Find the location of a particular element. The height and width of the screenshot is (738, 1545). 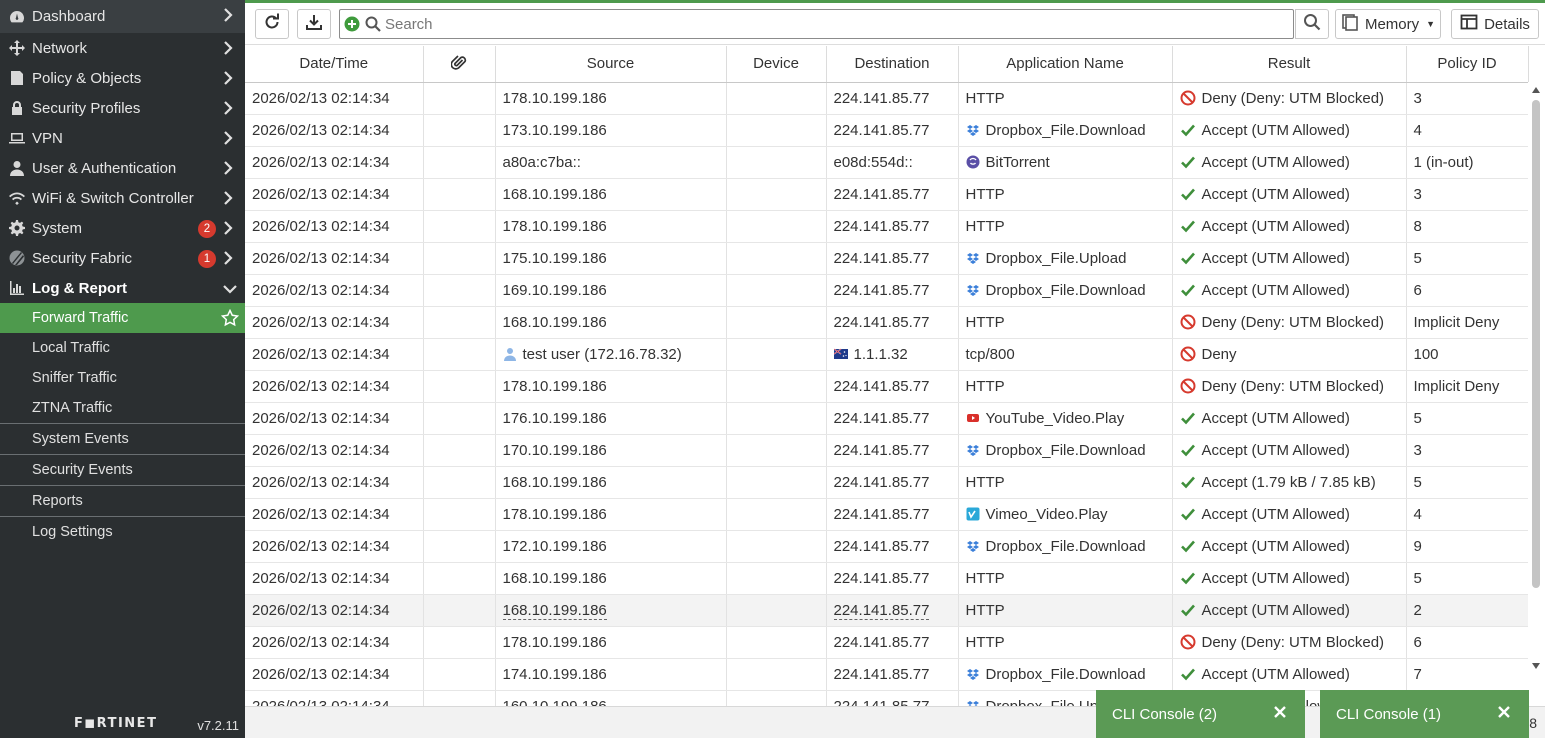

download-button is located at coordinates (314, 24).